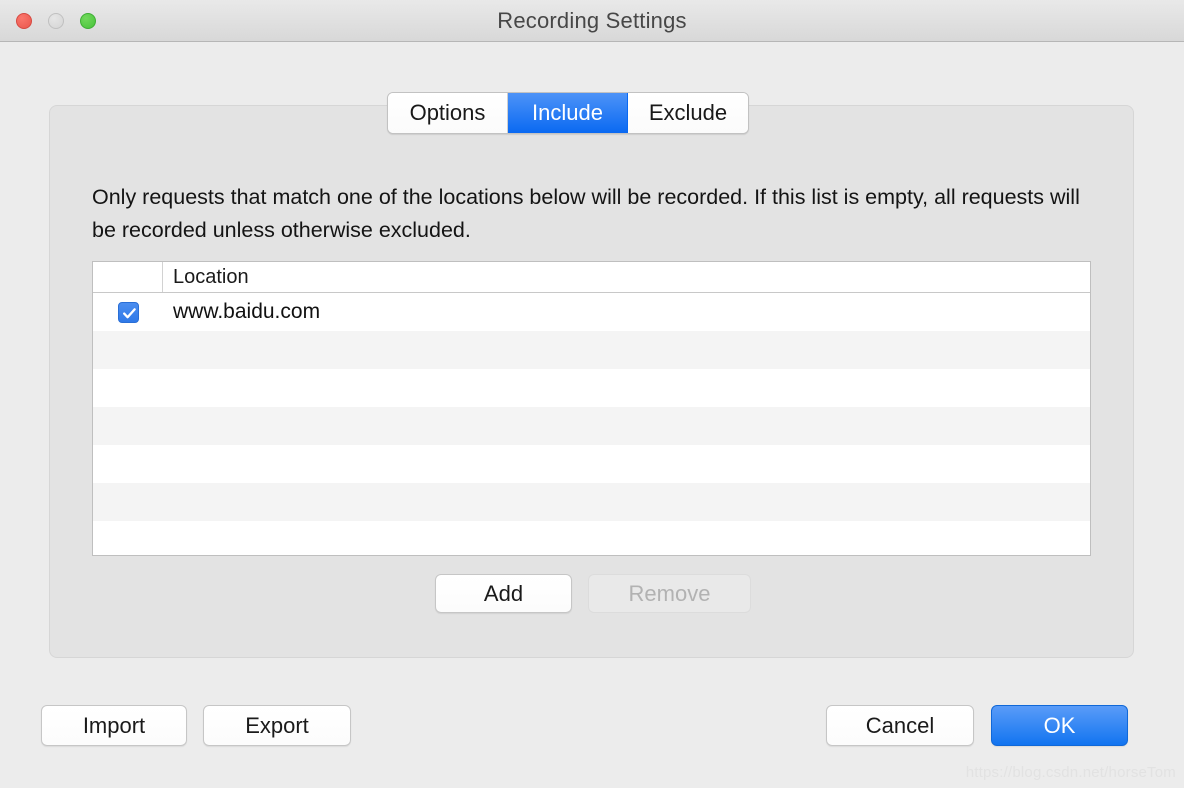 The height and width of the screenshot is (788, 1184). I want to click on cancel-button: Cancel, so click(900, 725).